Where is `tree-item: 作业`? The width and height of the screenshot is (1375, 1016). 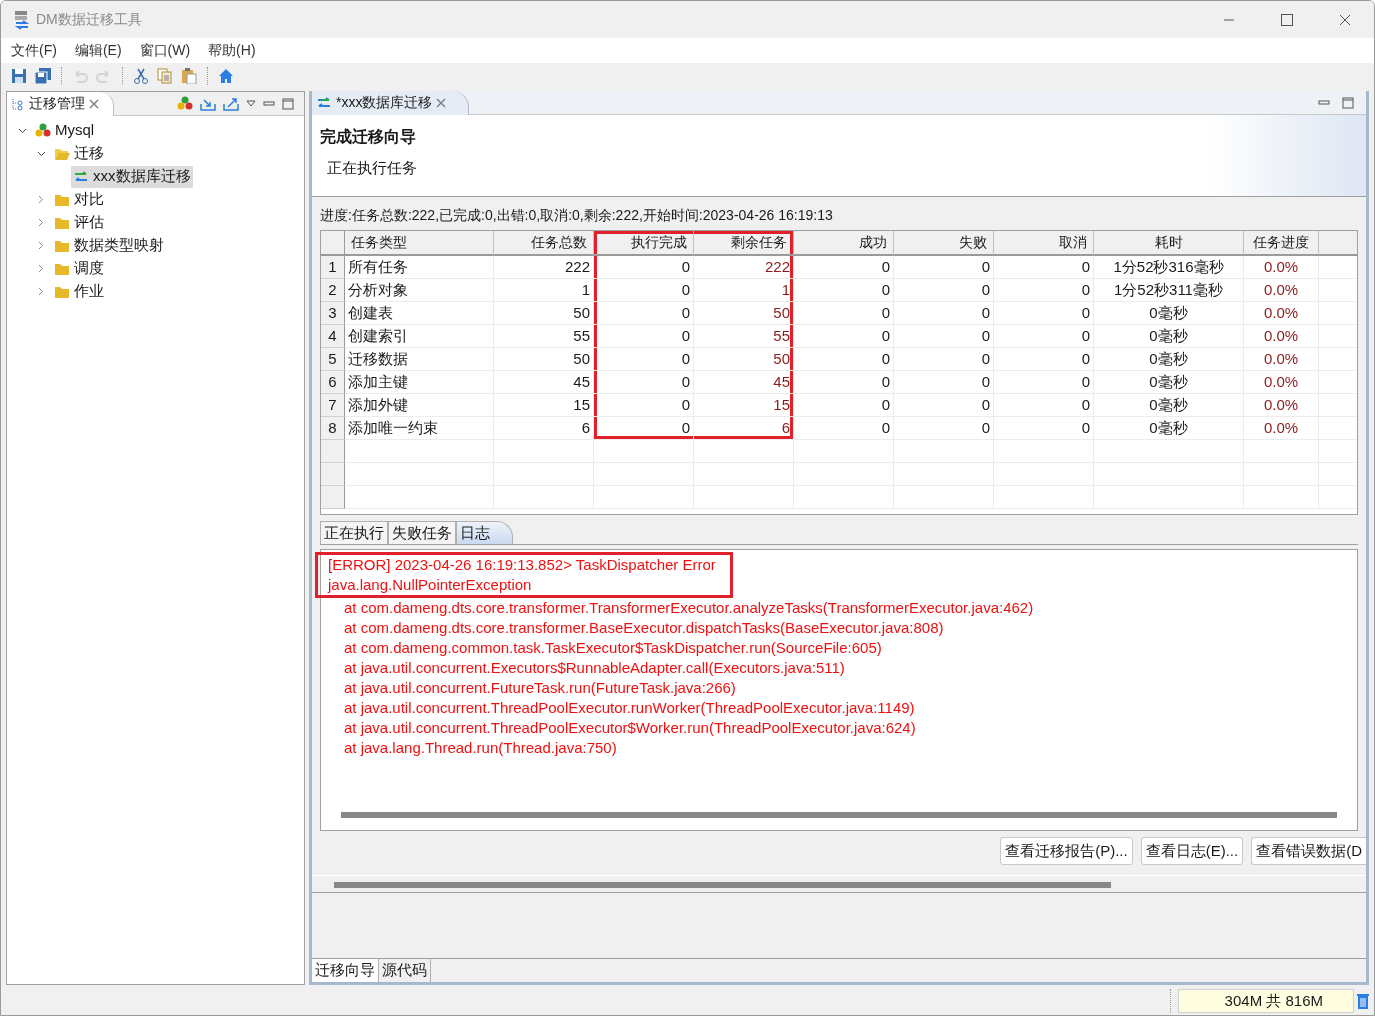 tree-item: 作业 is located at coordinates (79, 291).